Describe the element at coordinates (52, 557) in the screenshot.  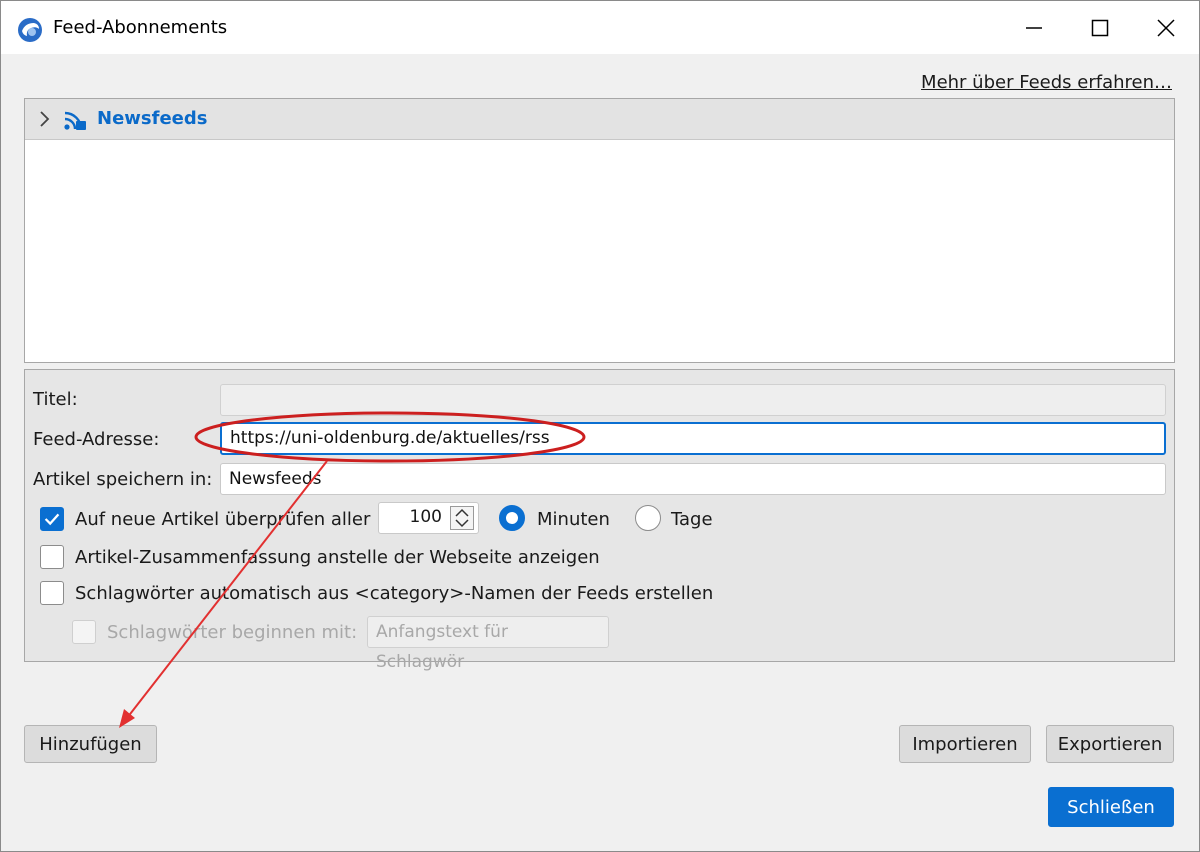
I see `summary-checkbox` at that location.